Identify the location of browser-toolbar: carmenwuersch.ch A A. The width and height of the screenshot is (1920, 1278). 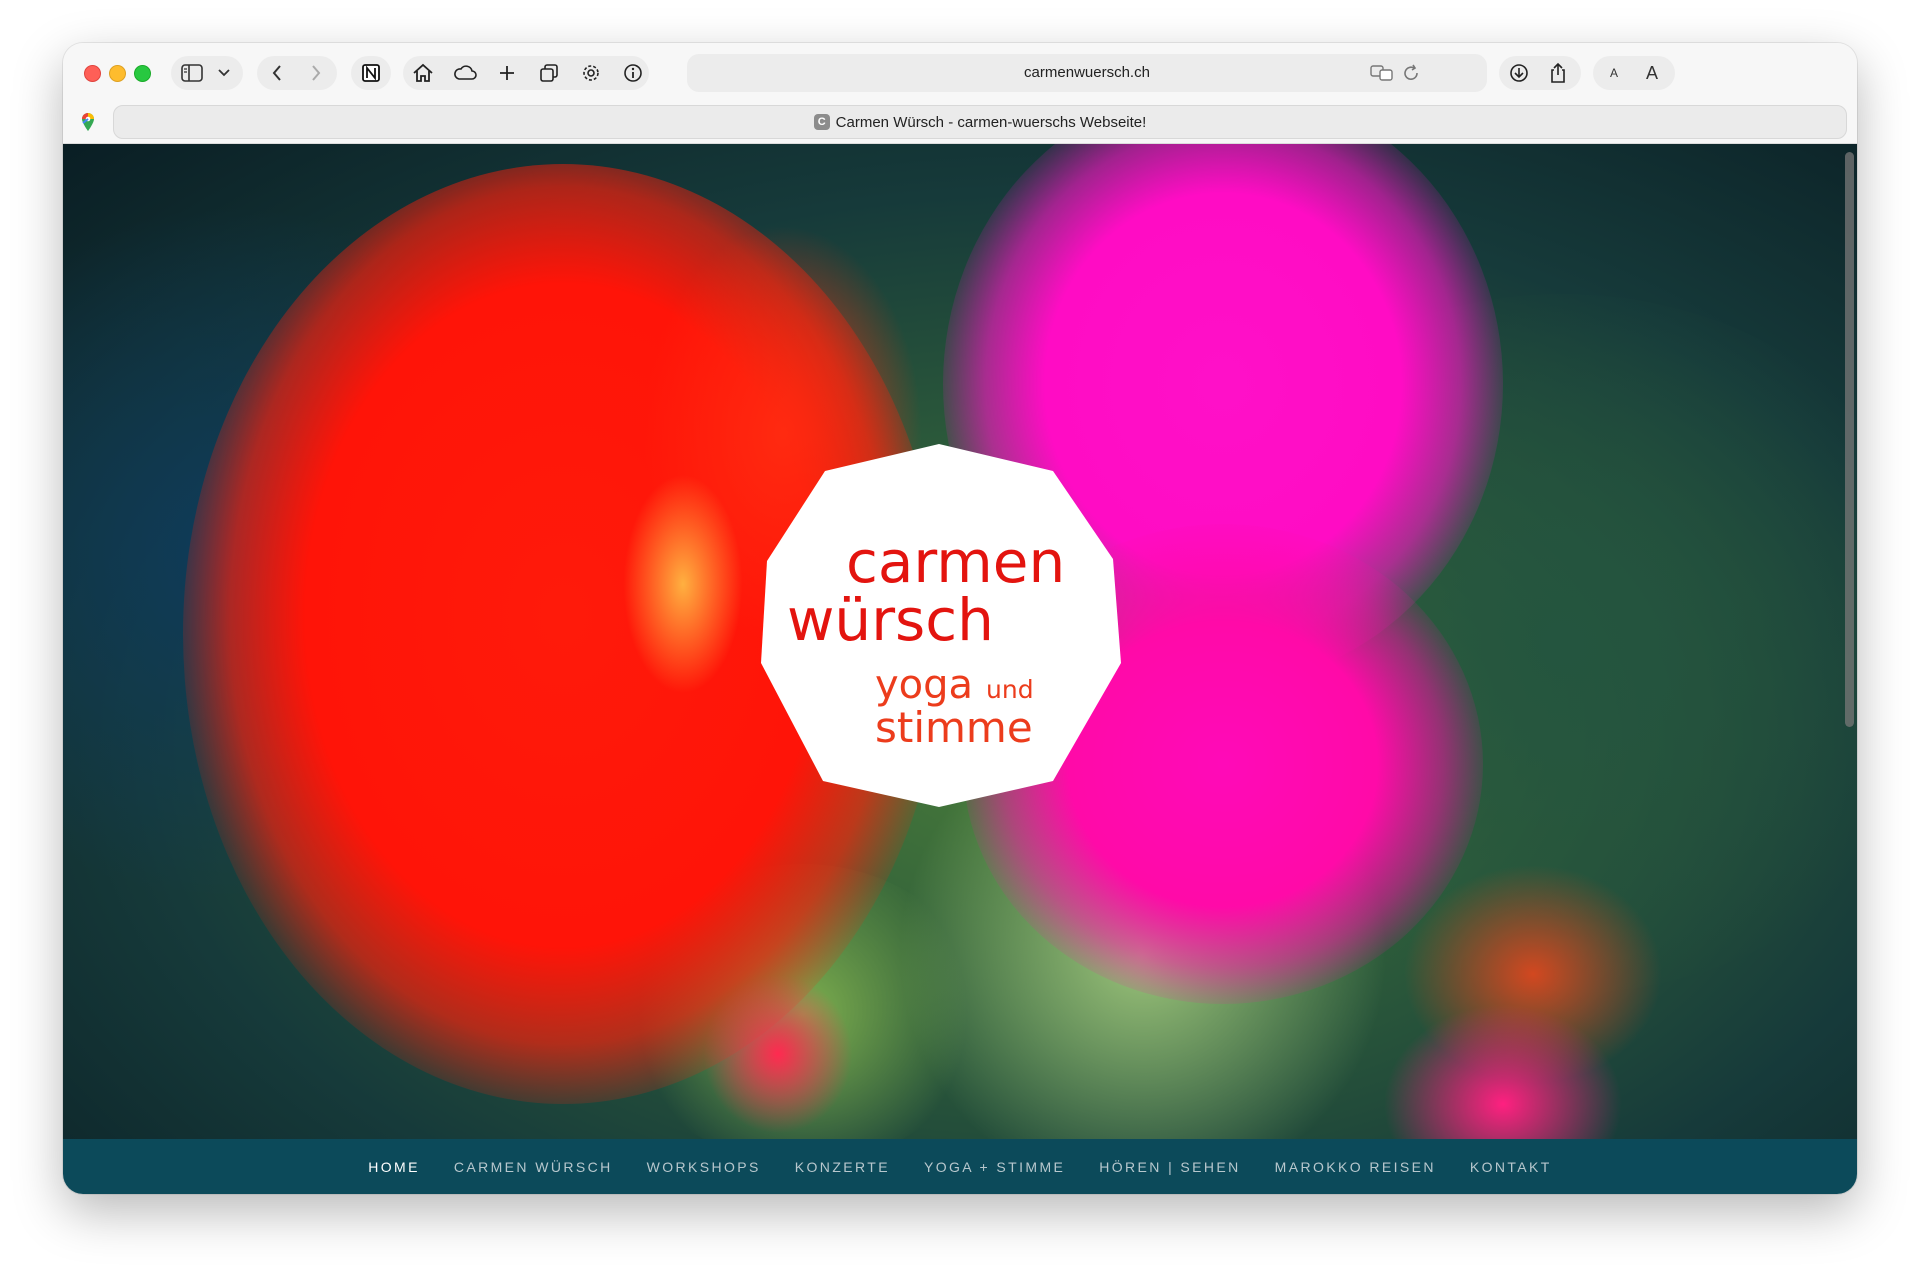
(960, 72).